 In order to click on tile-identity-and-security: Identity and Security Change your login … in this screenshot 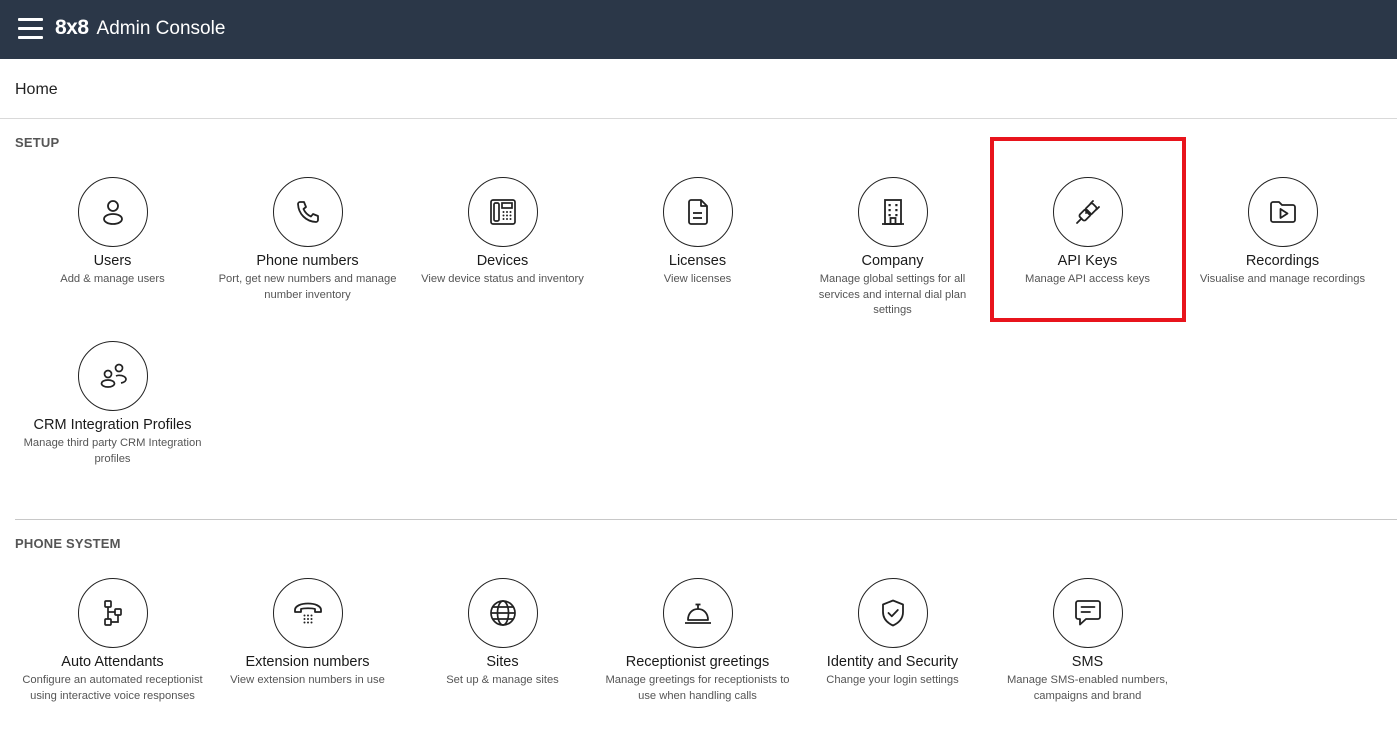, I will do `click(892, 633)`.